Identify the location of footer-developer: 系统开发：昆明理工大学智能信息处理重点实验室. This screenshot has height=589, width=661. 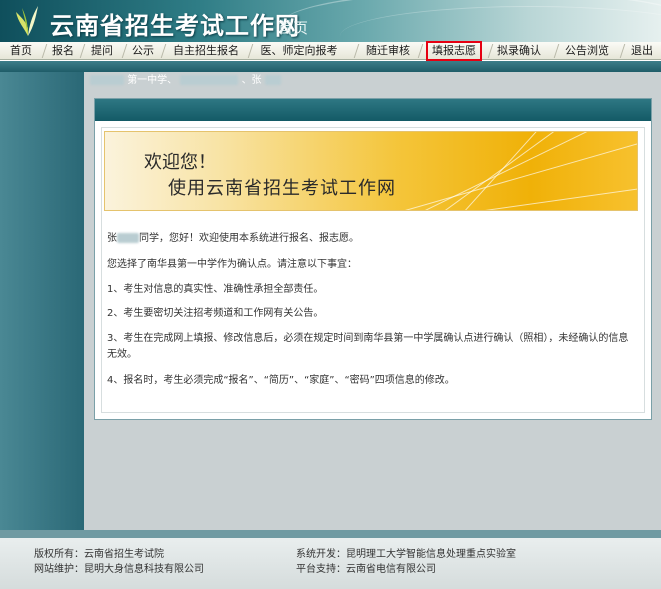
(406, 555).